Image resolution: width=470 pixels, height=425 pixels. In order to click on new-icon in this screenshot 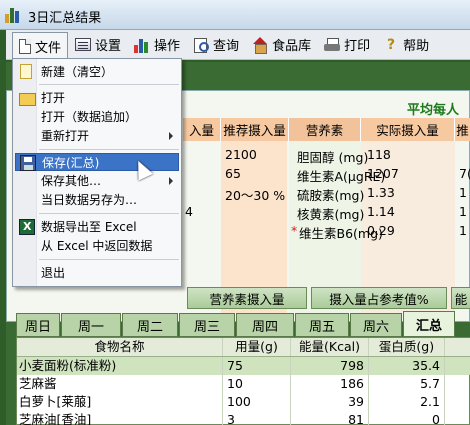, I will do `click(26, 71)`.